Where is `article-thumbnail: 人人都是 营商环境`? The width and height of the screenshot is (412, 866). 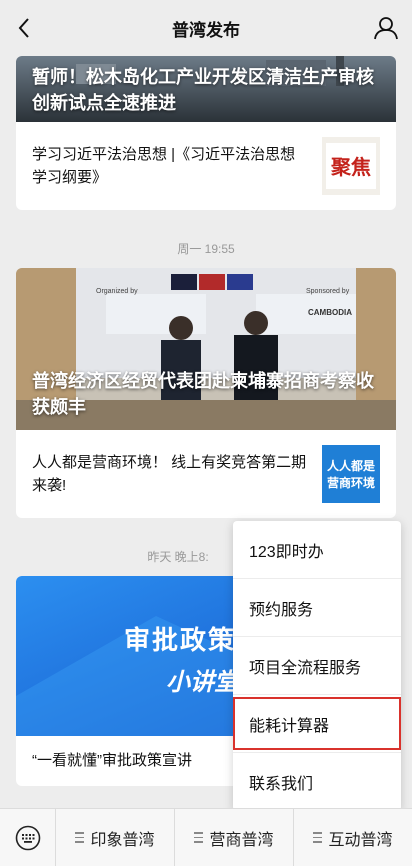 article-thumbnail: 人人都是 营商环境 is located at coordinates (351, 474).